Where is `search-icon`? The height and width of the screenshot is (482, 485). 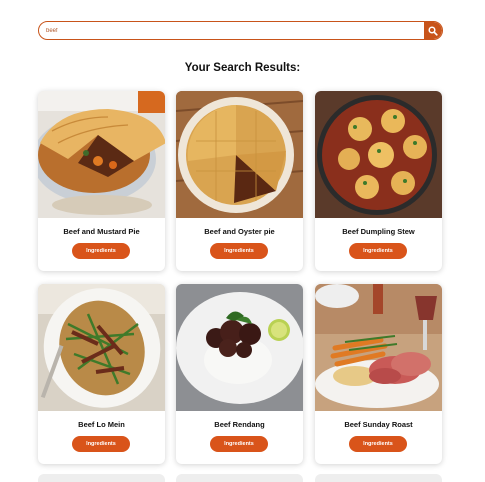 search-icon is located at coordinates (433, 30).